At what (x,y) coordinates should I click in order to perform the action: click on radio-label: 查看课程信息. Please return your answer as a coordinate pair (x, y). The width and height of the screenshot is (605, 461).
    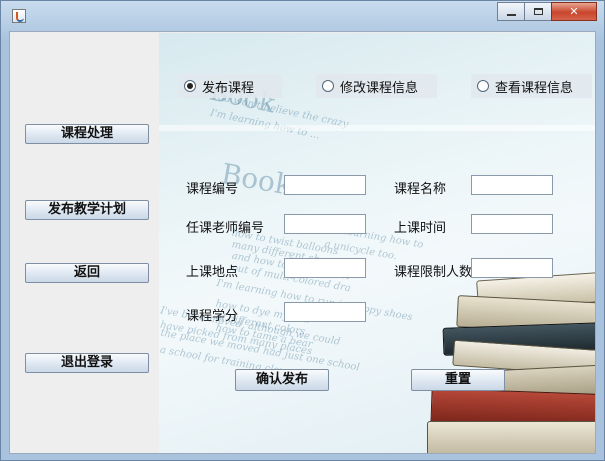
    Looking at the image, I should click on (534, 88).